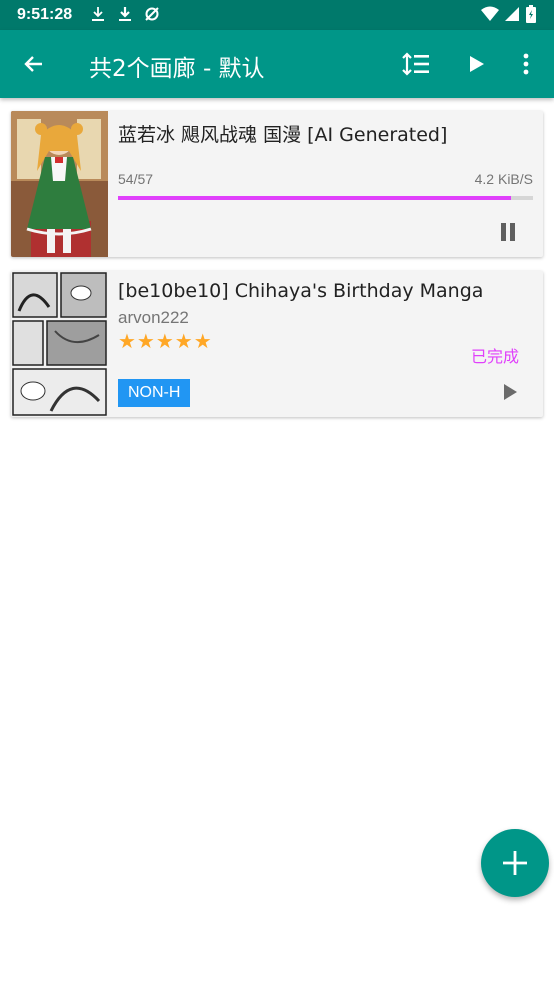 The image size is (554, 984). I want to click on pause-button, so click(508, 232).